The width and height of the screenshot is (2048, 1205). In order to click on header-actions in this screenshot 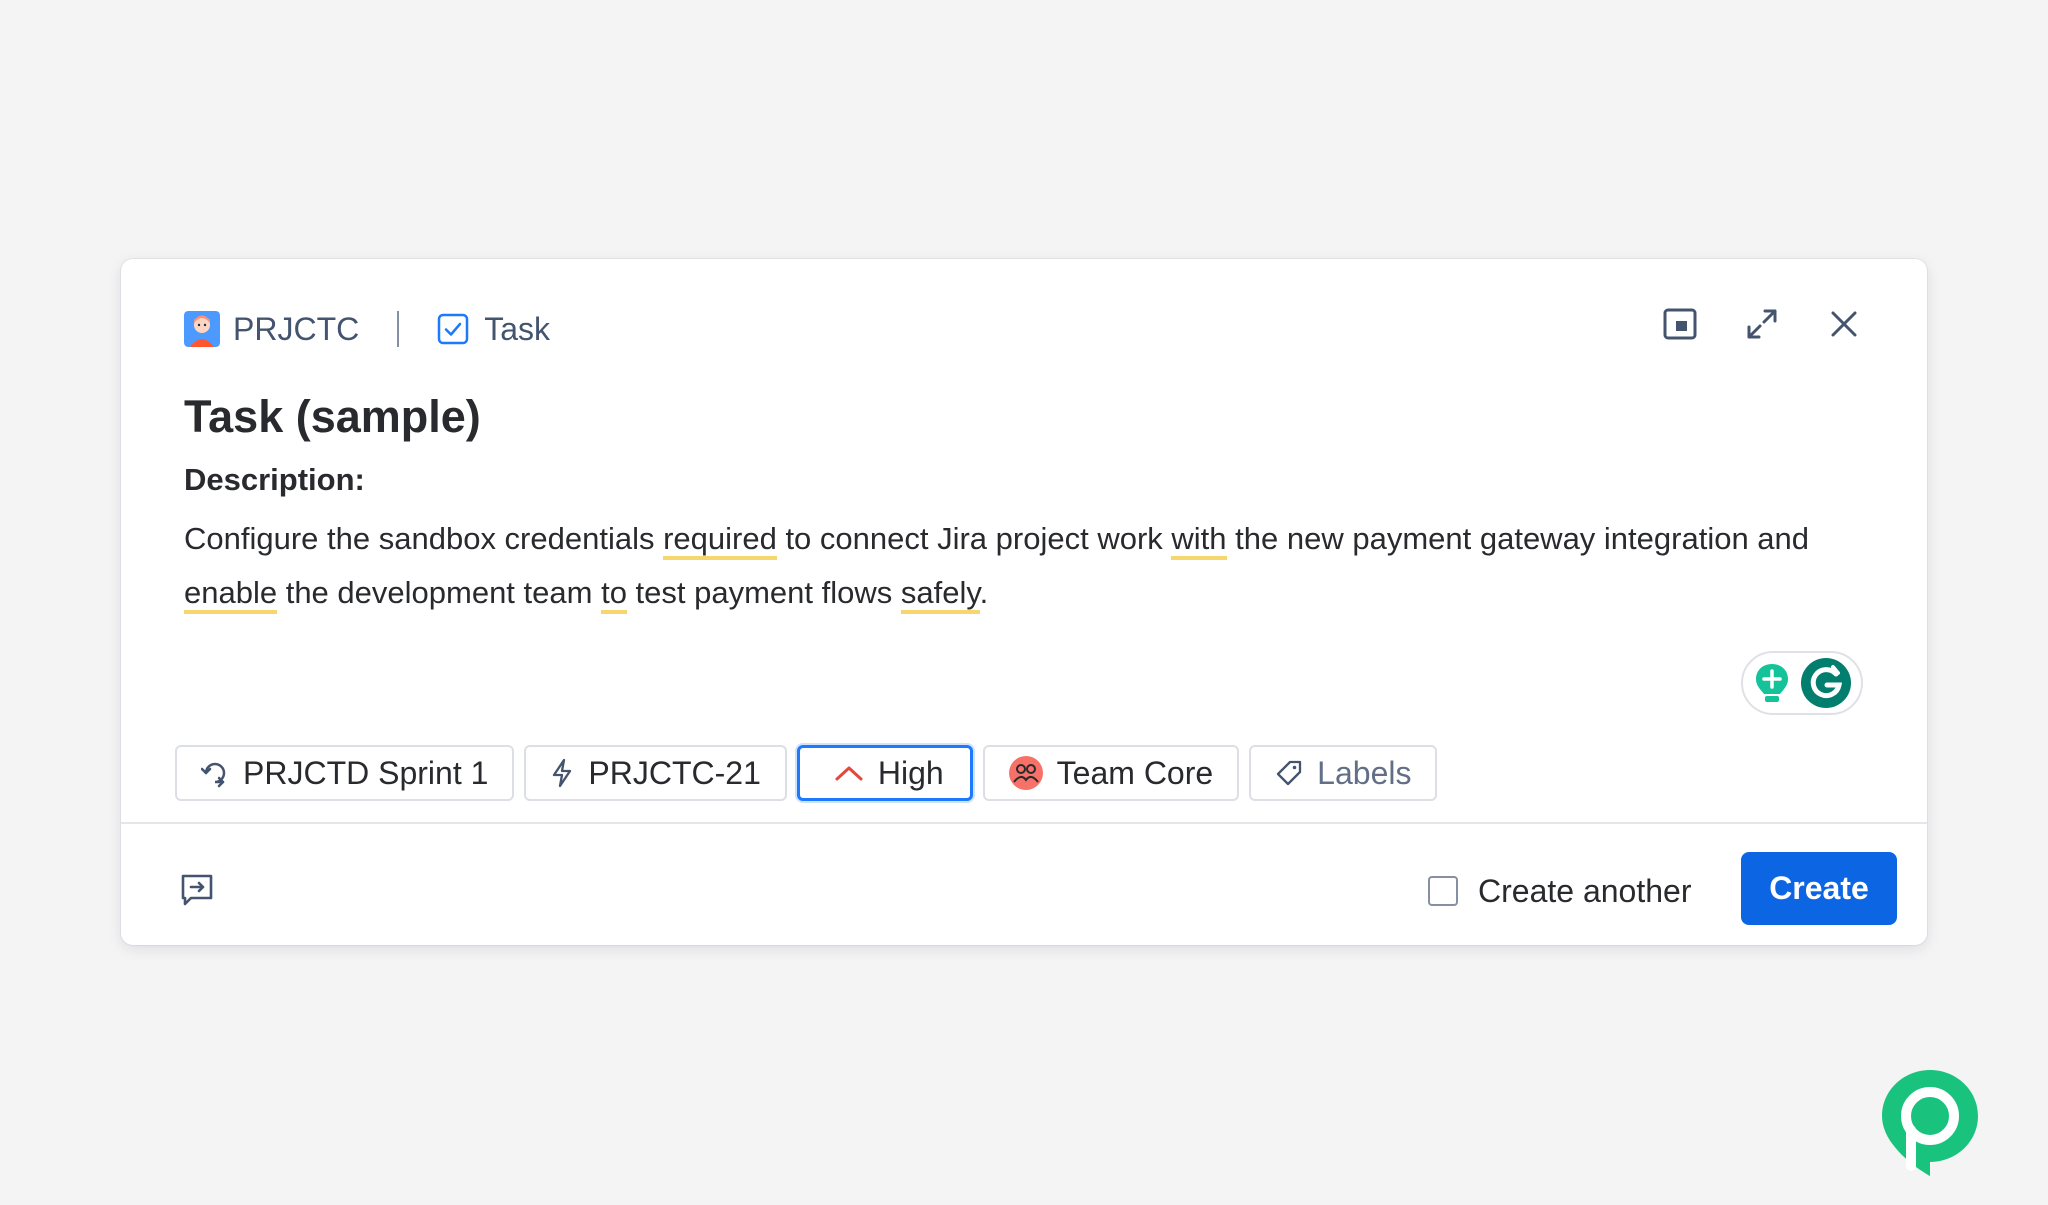, I will do `click(1762, 324)`.